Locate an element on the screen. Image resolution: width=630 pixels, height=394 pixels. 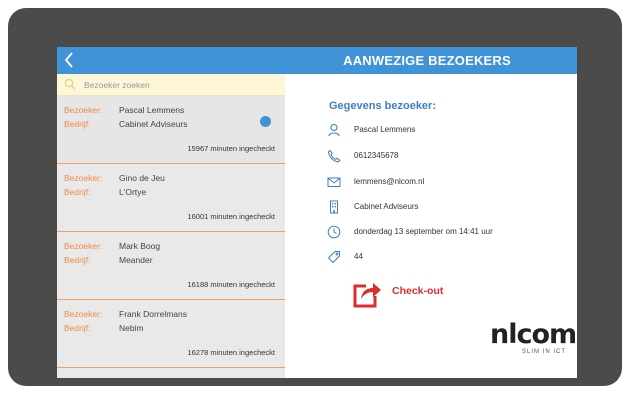
detail-phone: 0612345678 is located at coordinates (376, 155).